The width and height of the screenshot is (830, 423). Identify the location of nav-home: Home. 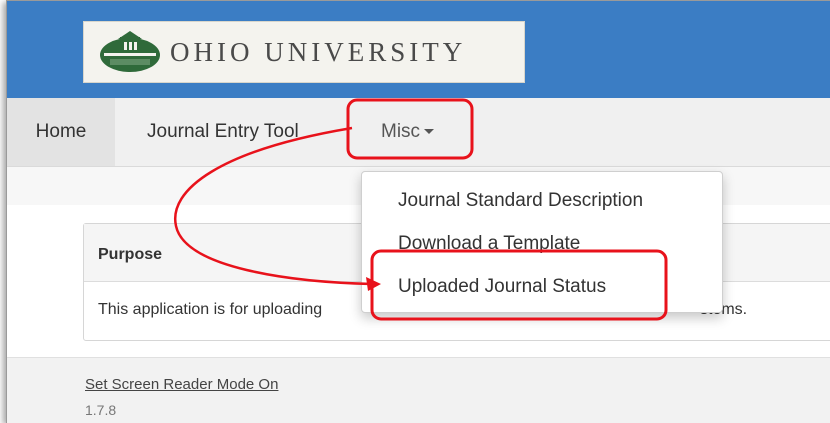
(61, 132).